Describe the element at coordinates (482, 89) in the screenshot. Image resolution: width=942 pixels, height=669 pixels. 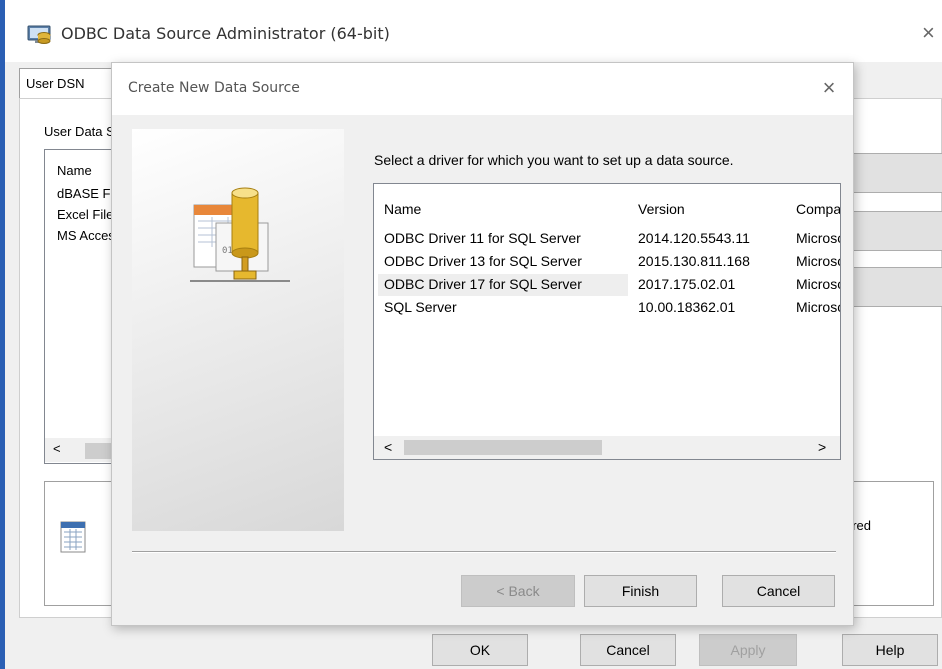
I see `dialog-titlebar: Create New Data Source ×` at that location.